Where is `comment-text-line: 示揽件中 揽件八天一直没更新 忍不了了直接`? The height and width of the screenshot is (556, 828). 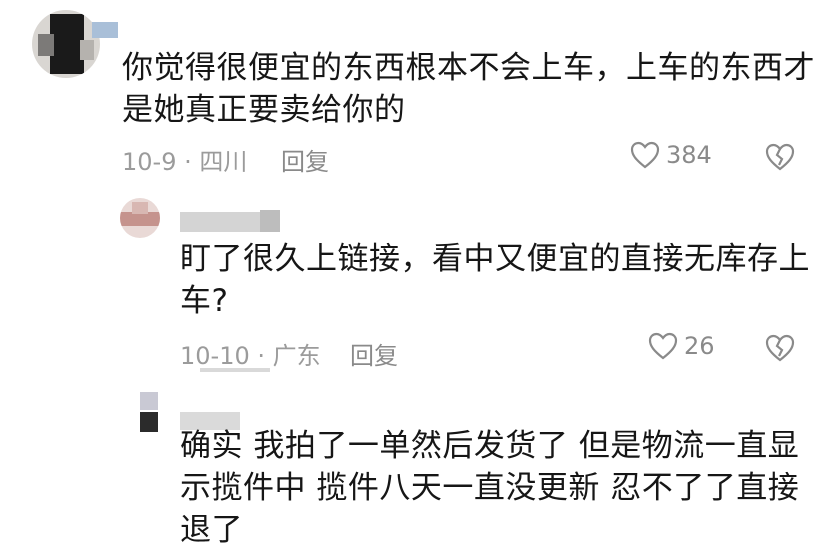
comment-text-line: 示揽件中 揽件八天一直没更新 忍不了了直接 is located at coordinates (490, 488).